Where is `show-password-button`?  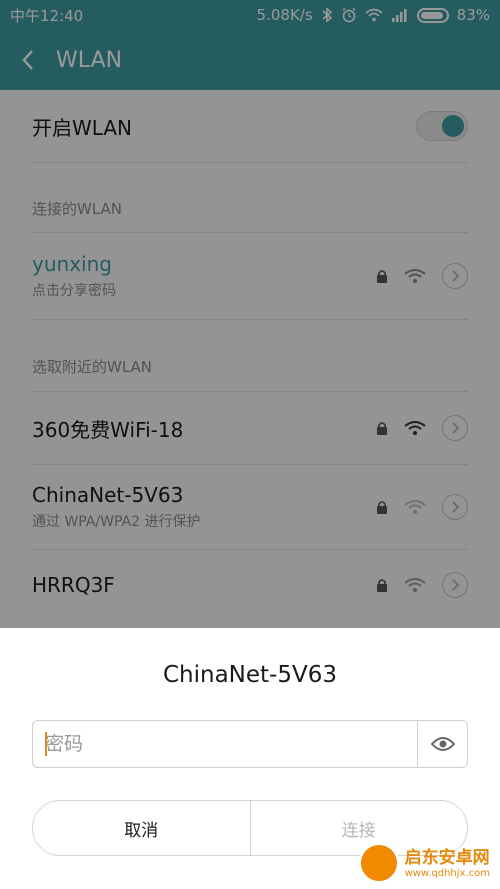 show-password-button is located at coordinates (442, 744).